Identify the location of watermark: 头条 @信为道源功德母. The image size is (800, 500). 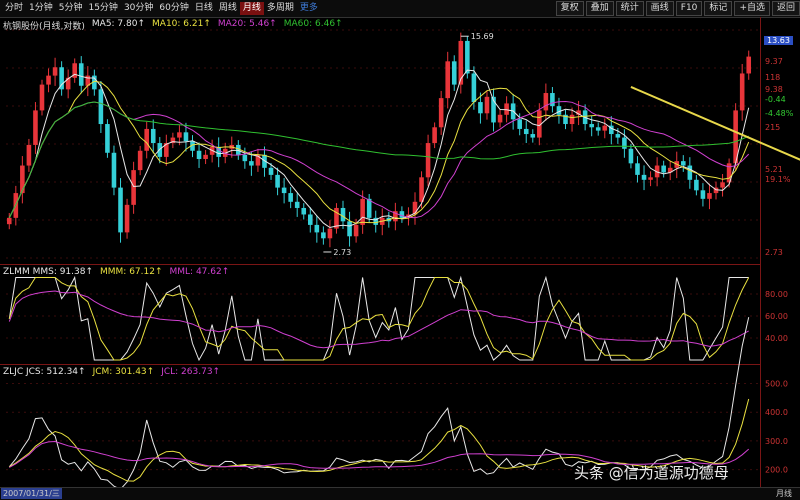
(651, 473).